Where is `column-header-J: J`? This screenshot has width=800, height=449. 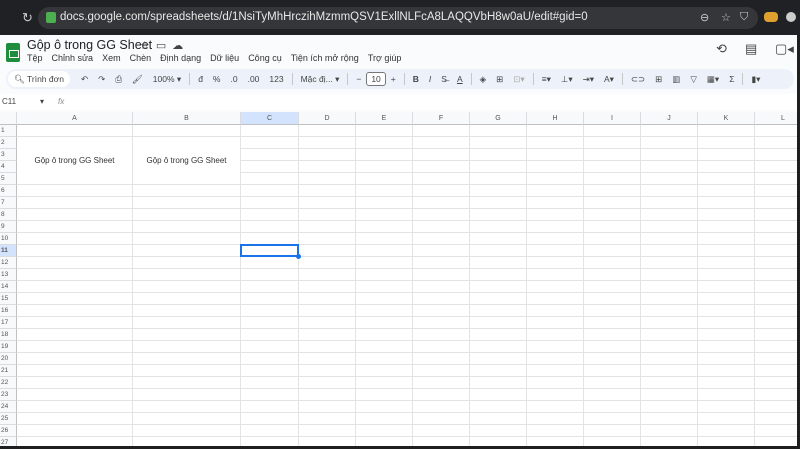
column-header-J: J is located at coordinates (669, 118).